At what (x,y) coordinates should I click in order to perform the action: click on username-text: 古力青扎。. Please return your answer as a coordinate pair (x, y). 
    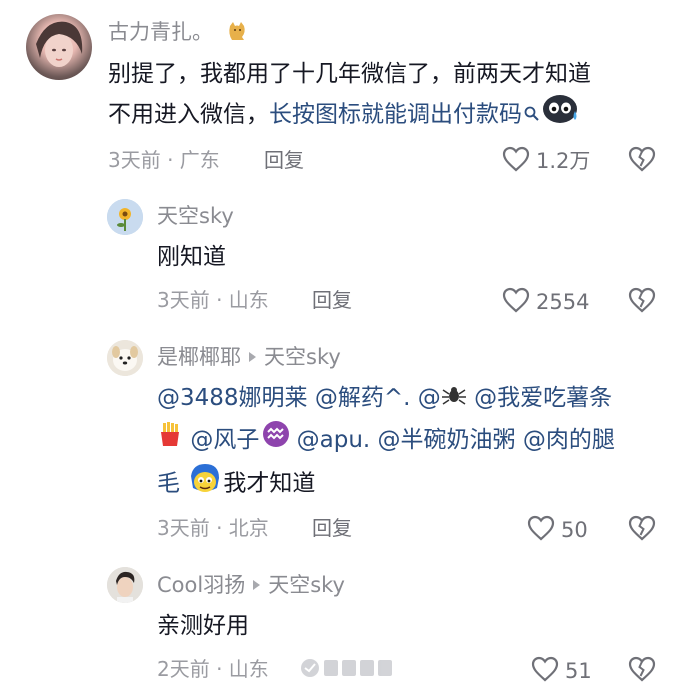
    Looking at the image, I should click on (160, 32).